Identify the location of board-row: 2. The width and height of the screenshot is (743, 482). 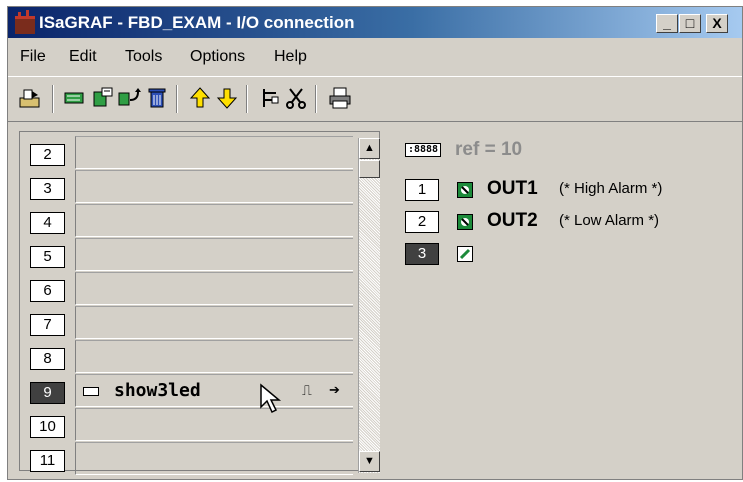
(188, 153).